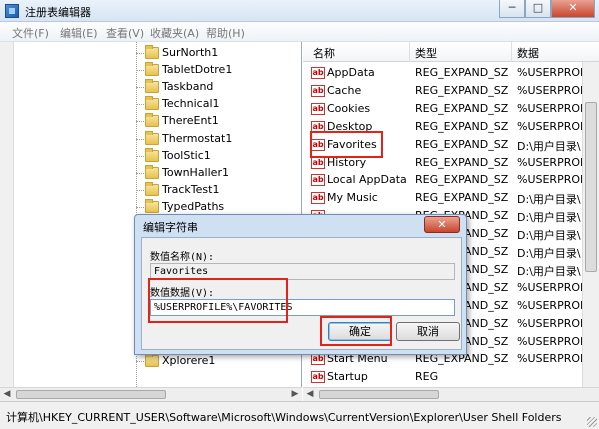 The width and height of the screenshot is (599, 429). I want to click on tree-horizontal-scrollbar: ◀ ▶, so click(151, 394).